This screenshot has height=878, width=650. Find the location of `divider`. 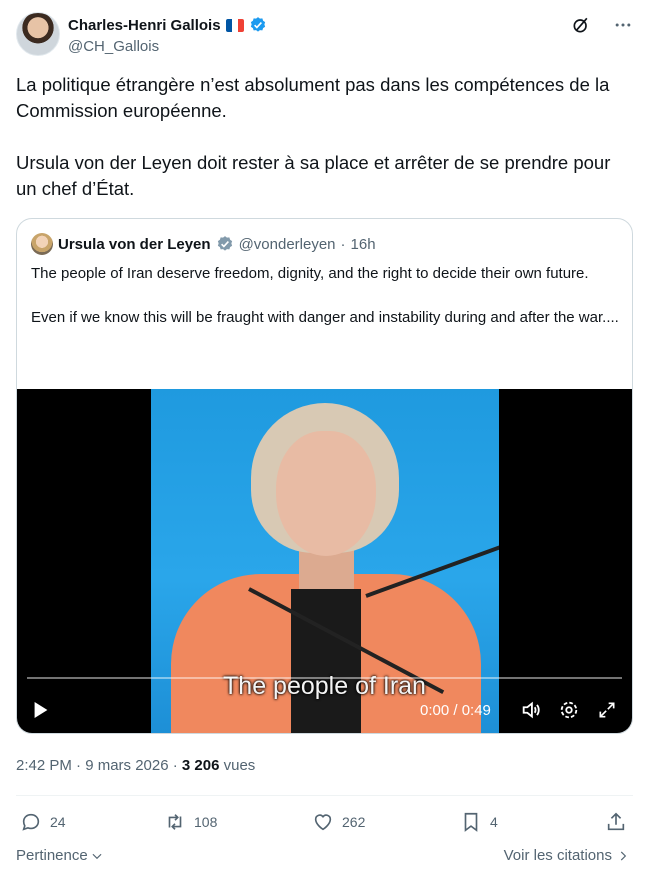

divider is located at coordinates (324, 795).